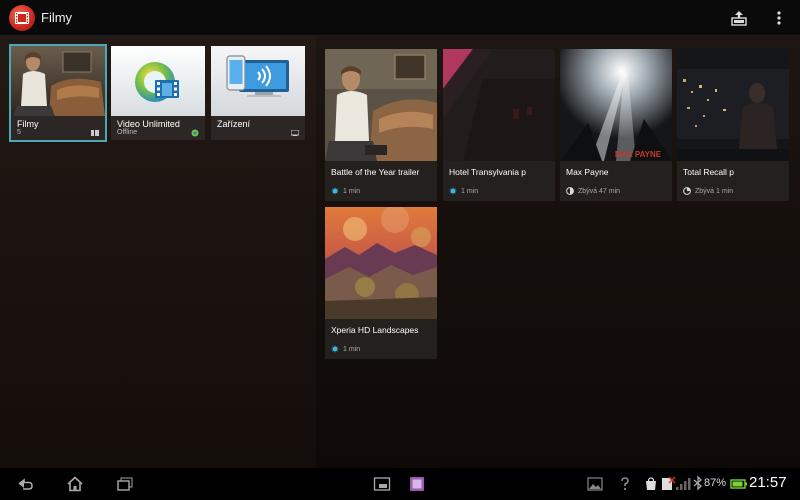 Image resolution: width=800 pixels, height=500 pixels. I want to click on source-label: Zařízení, so click(234, 124).